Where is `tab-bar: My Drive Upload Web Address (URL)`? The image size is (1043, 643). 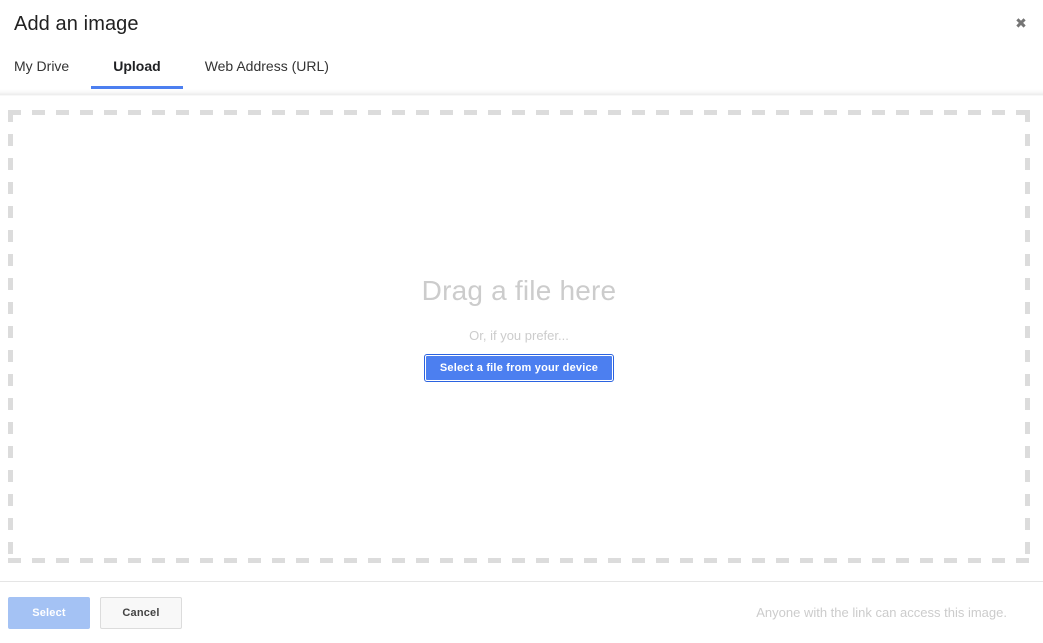 tab-bar: My Drive Upload Web Address (URL) is located at coordinates (175, 72).